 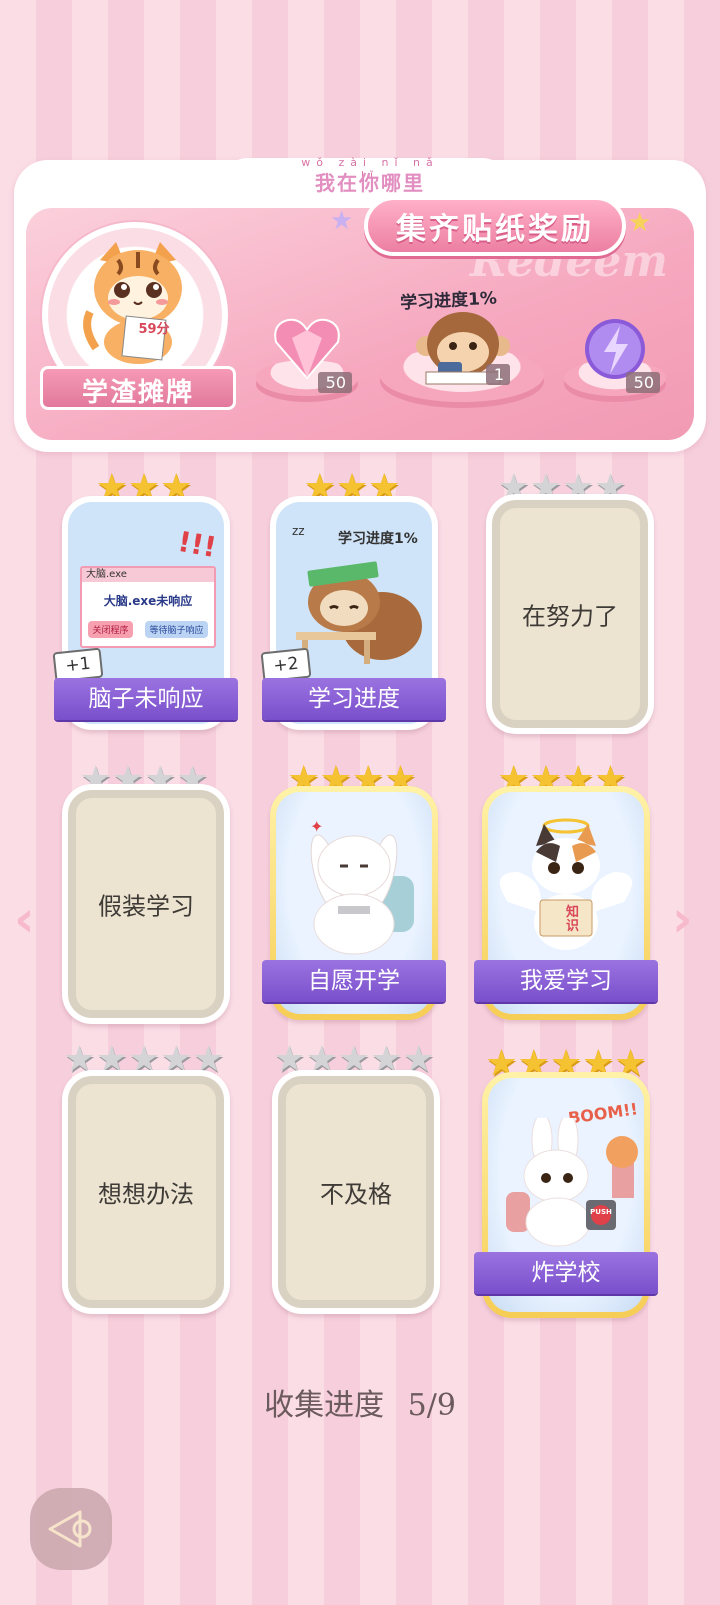 What do you see at coordinates (146, 699) in the screenshot?
I see `card-title: 脑子未响应` at bounding box center [146, 699].